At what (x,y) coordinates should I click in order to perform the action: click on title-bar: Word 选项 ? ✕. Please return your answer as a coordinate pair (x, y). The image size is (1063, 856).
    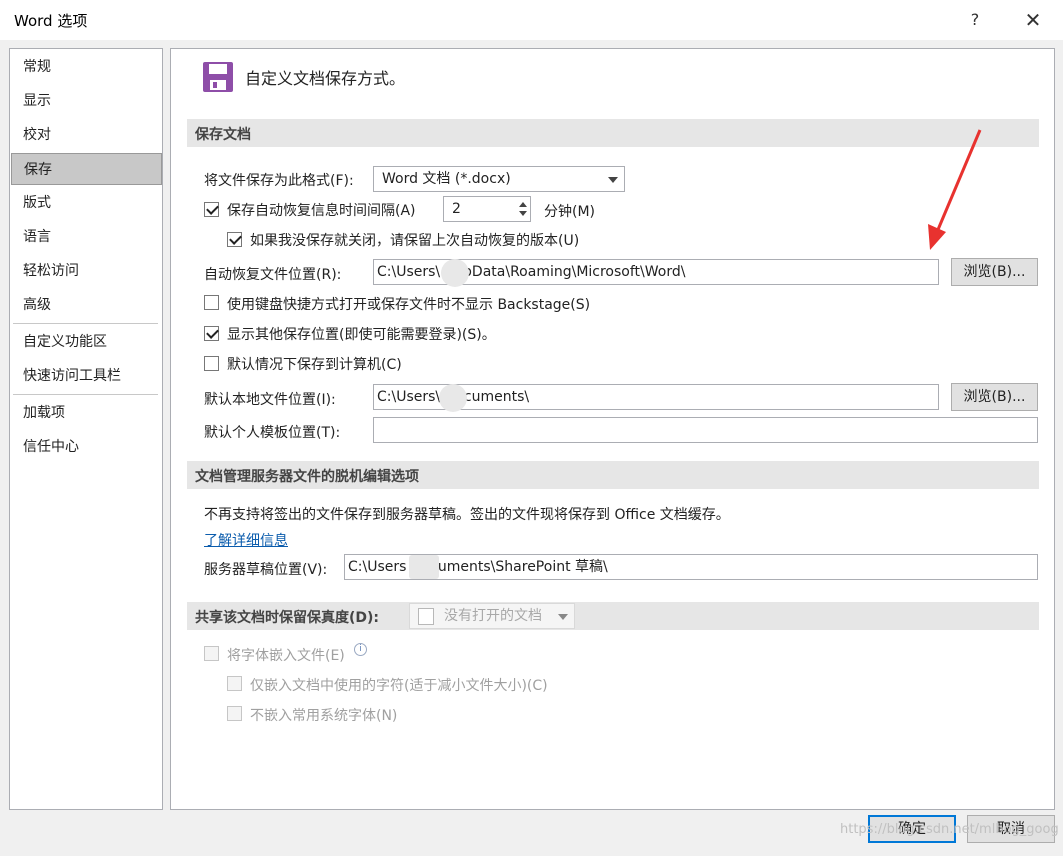
    Looking at the image, I should click on (531, 20).